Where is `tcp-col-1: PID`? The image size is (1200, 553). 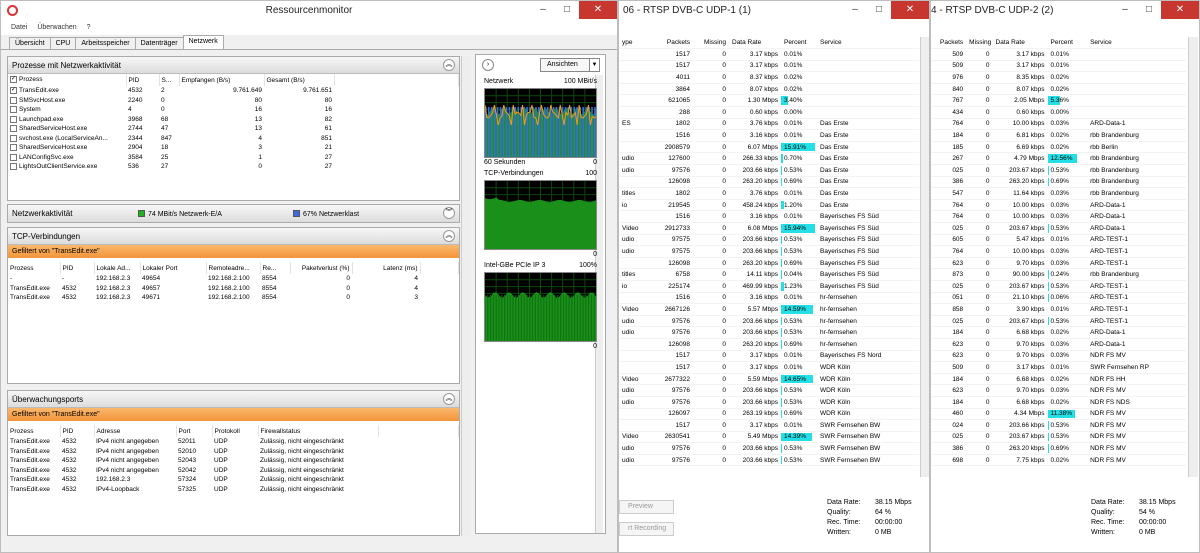 tcp-col-1: PID is located at coordinates (77, 268).